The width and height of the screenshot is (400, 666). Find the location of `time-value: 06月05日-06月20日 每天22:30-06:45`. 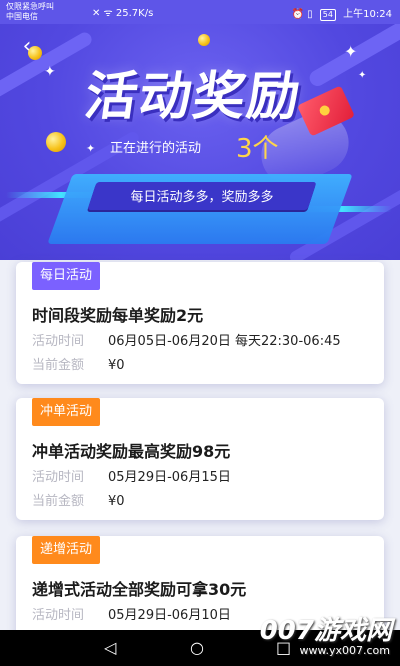

time-value: 06月05日-06月20日 每天22:30-06:45 is located at coordinates (224, 341).